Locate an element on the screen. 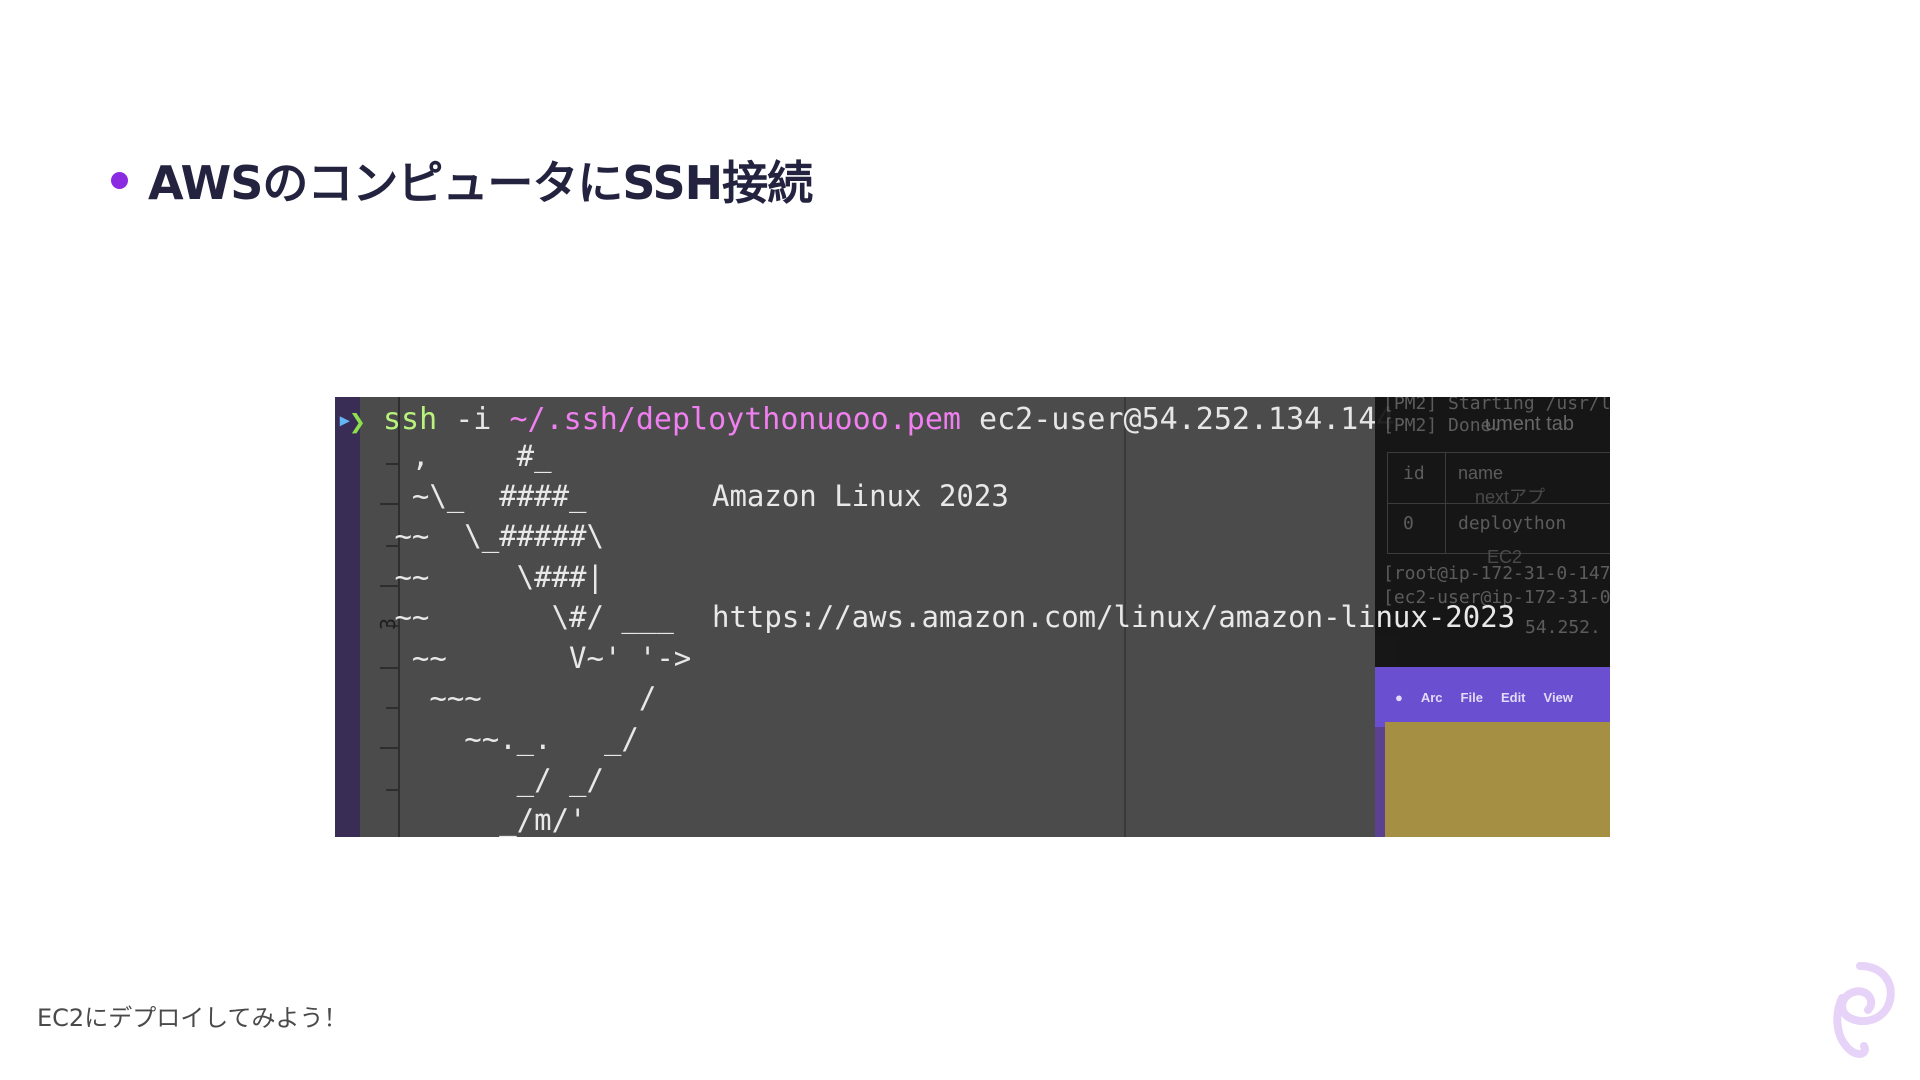 This screenshot has height=1080, width=1920. prompt-chevron-icon: ❯ is located at coordinates (357, 421).